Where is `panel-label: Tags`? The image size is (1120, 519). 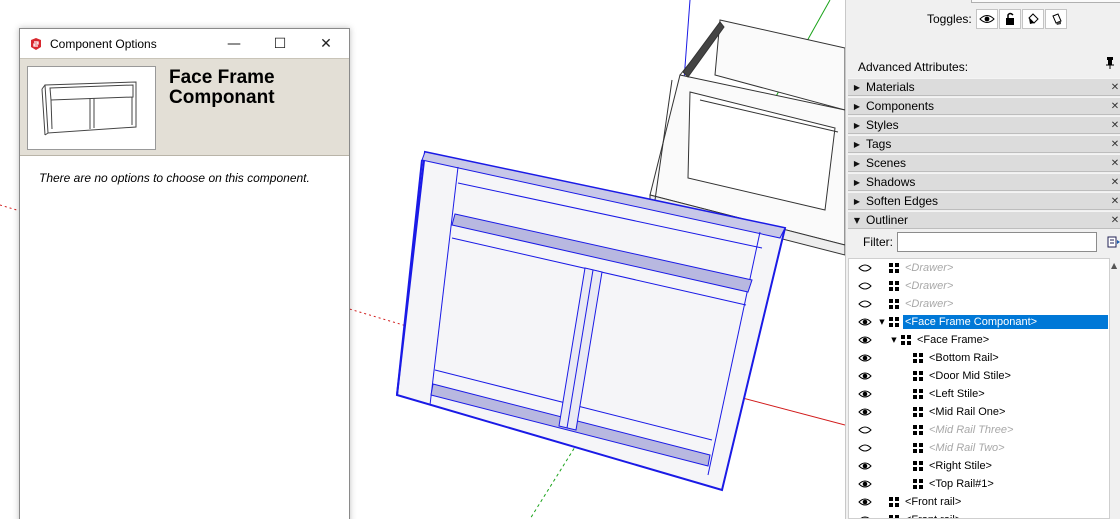
panel-label: Tags is located at coordinates (879, 144).